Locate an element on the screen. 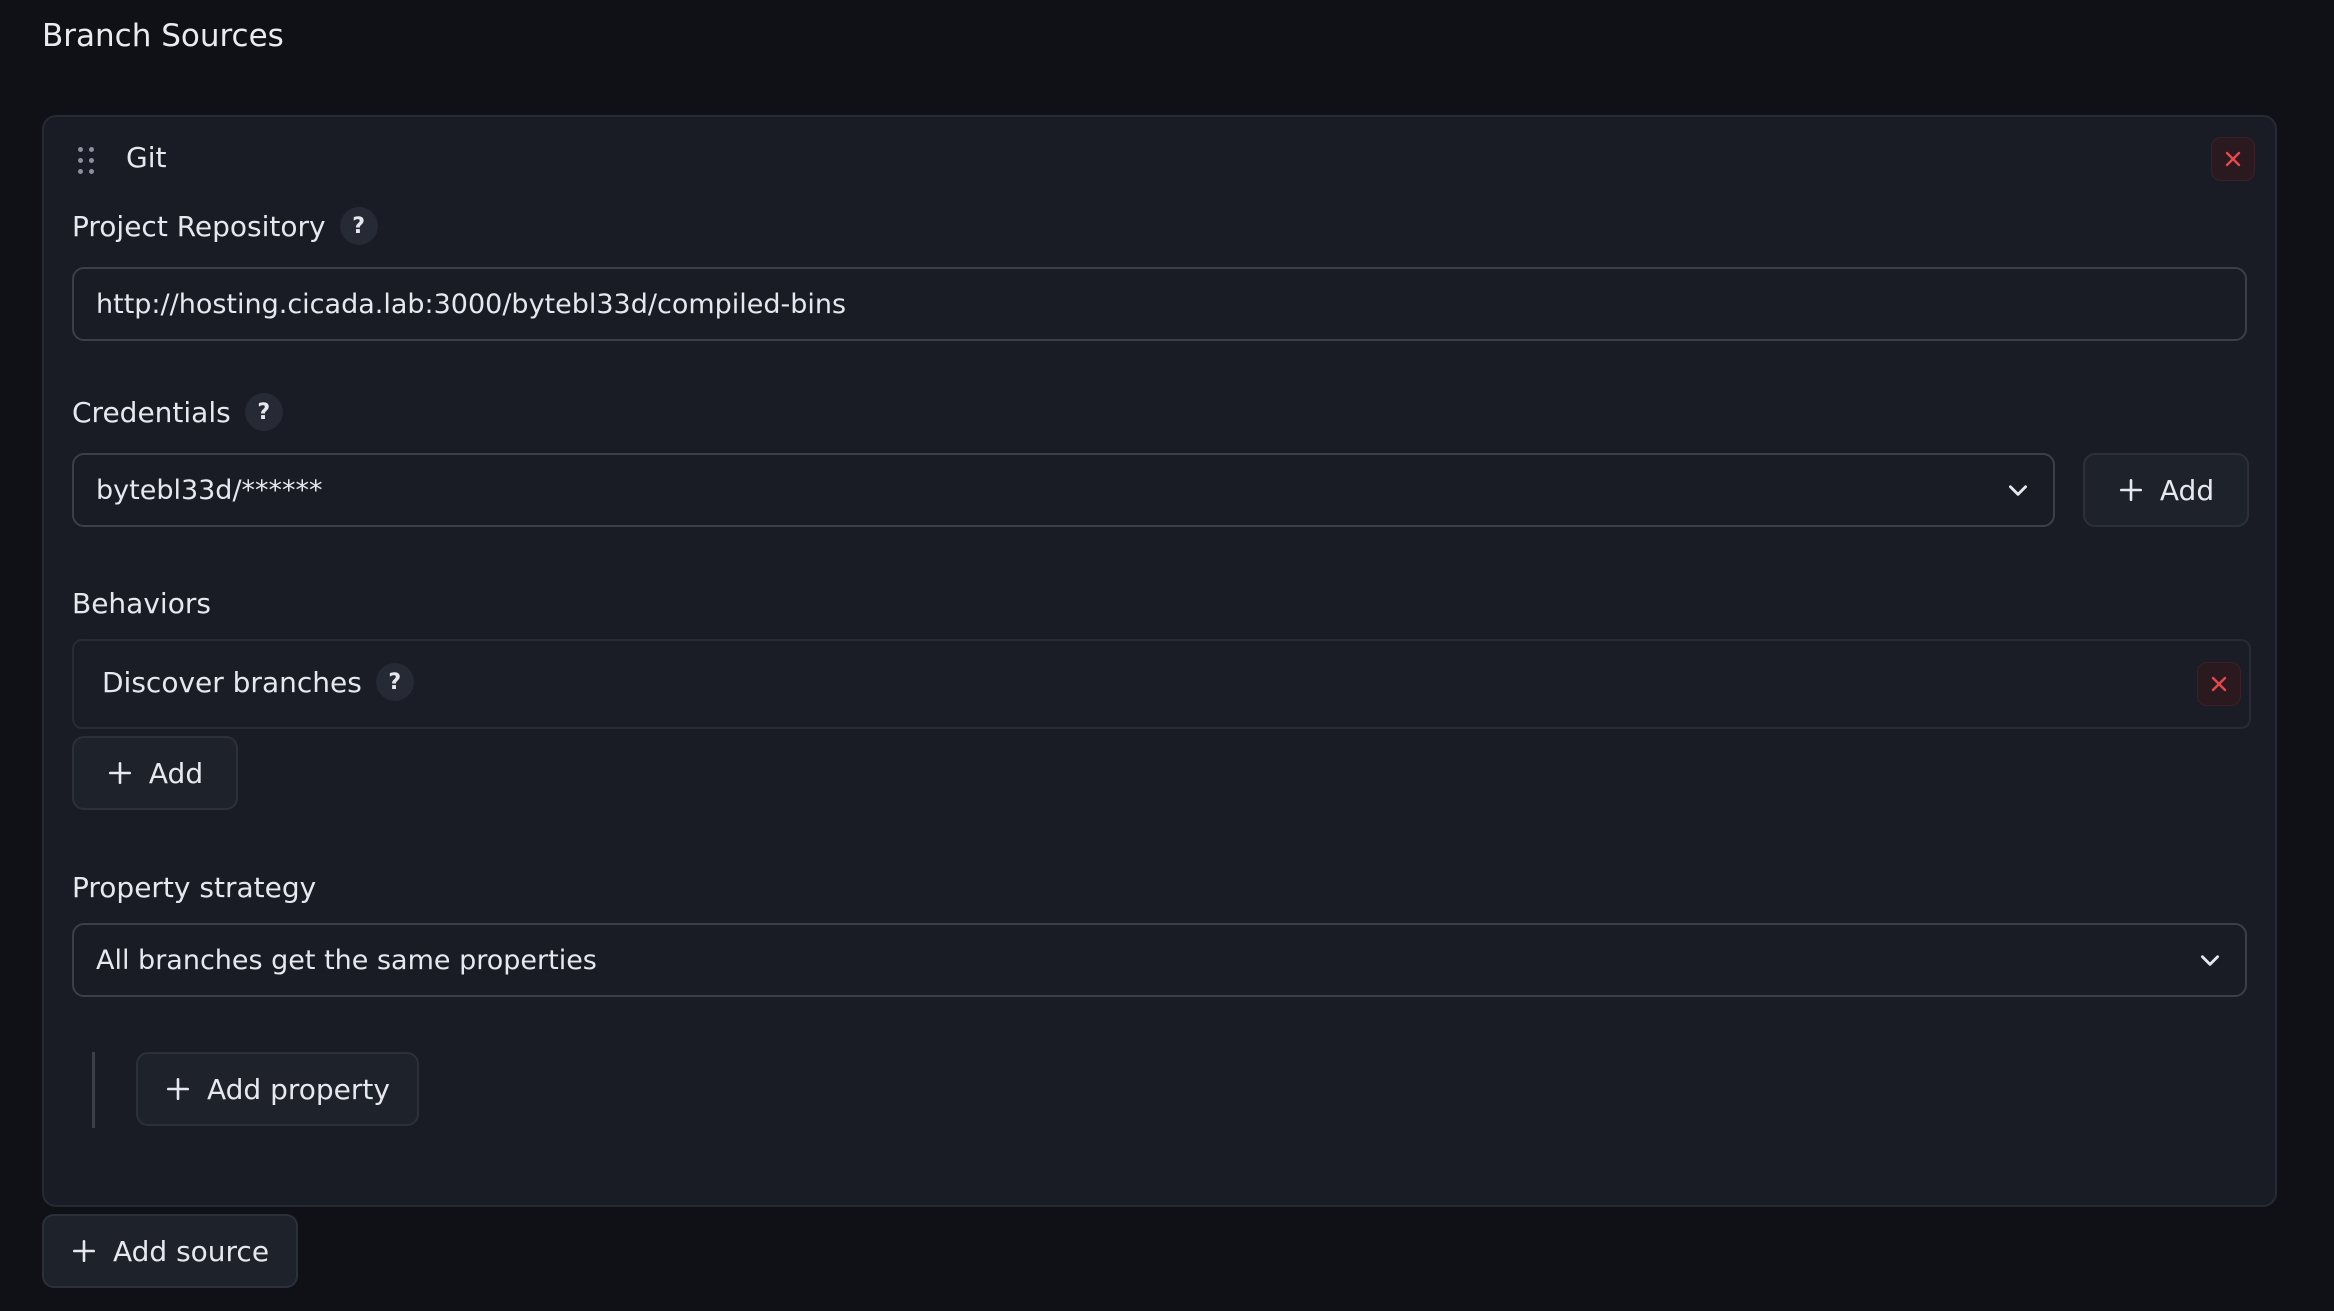  behaviors-label-text: Behaviors is located at coordinates (141, 603).